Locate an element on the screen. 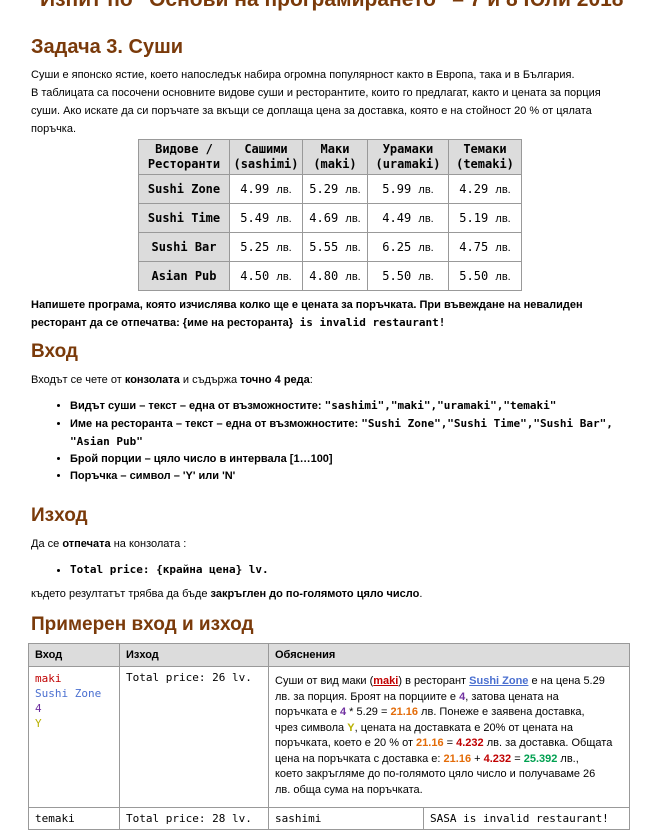  price-cell: 4.80 лв. is located at coordinates (335, 276).